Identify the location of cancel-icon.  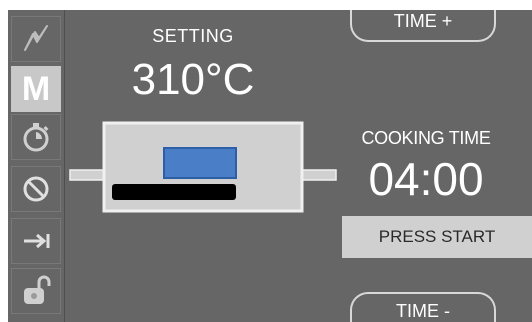
(36, 189).